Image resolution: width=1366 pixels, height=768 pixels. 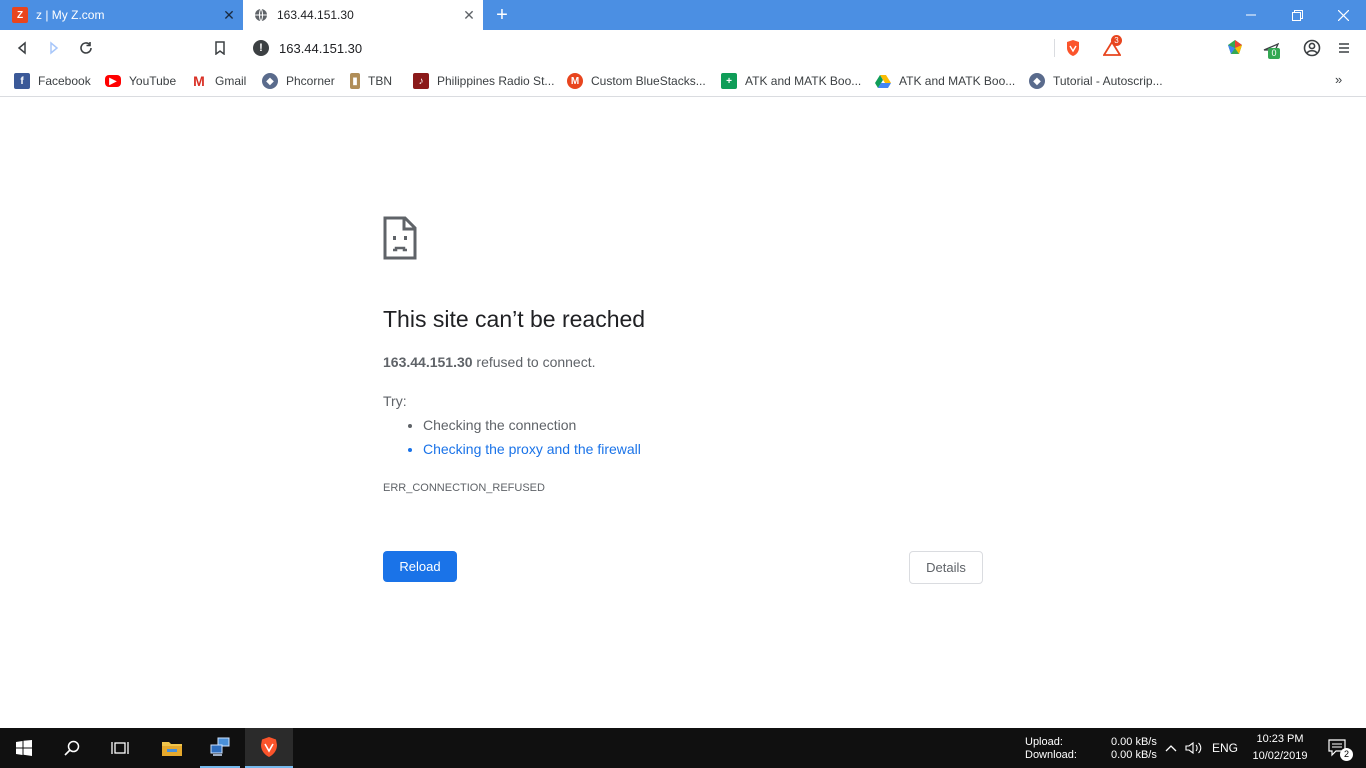 What do you see at coordinates (464, 488) in the screenshot?
I see `error-code: ERR_CONNECTION_REFUSED` at bounding box center [464, 488].